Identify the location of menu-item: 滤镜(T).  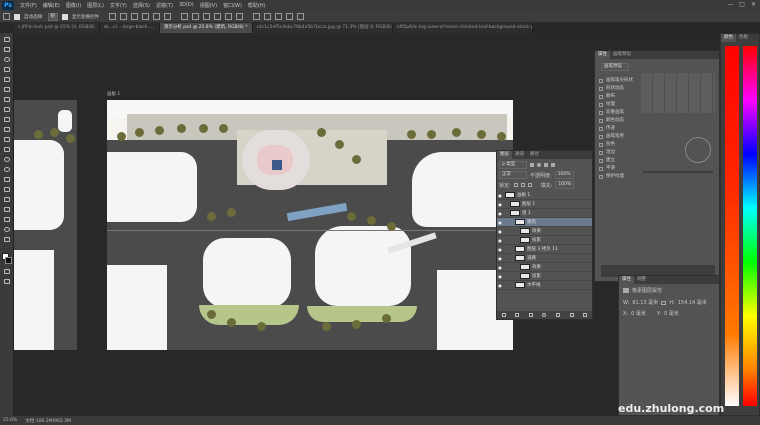
(164, 5).